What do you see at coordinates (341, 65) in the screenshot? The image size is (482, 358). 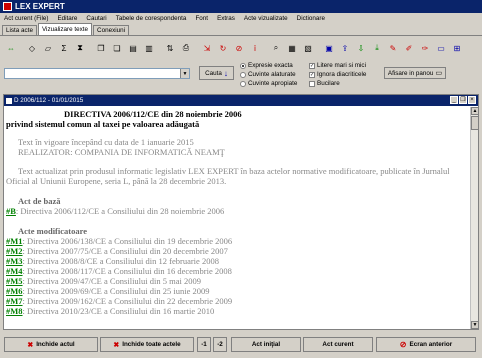 I see `option-match-case-label: Litere mari si mici` at bounding box center [341, 65].